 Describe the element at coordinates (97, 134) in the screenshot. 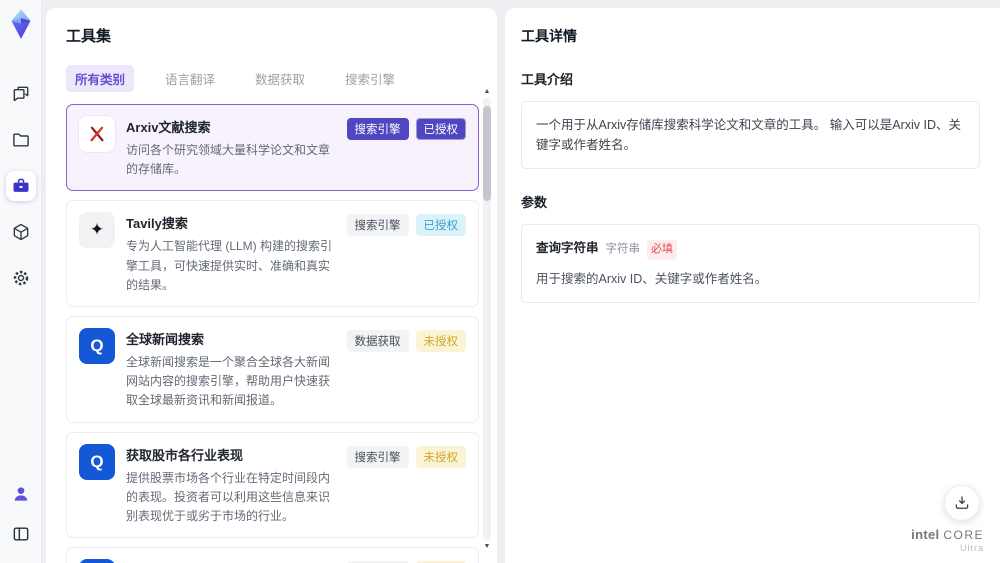

I see `arxiv-logo-icon` at that location.